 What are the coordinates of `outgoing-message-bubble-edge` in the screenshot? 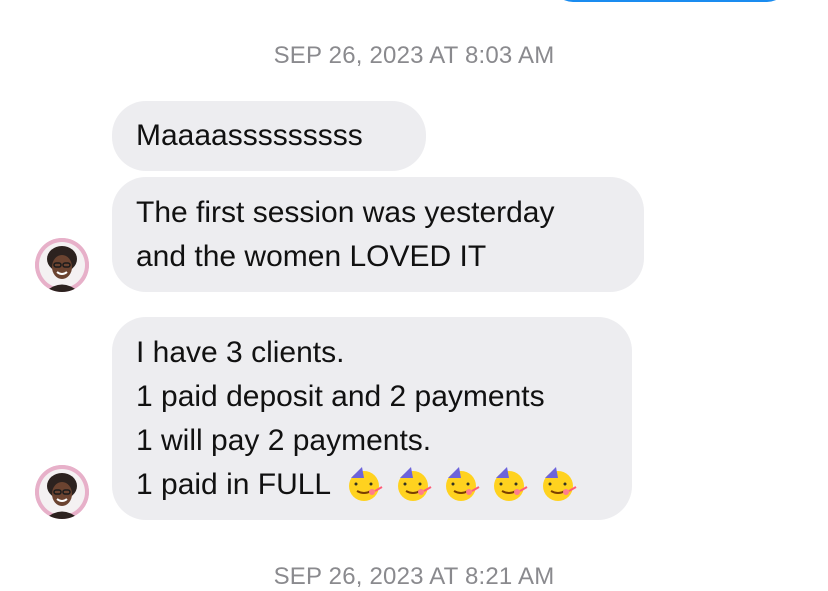 It's located at (670, 1).